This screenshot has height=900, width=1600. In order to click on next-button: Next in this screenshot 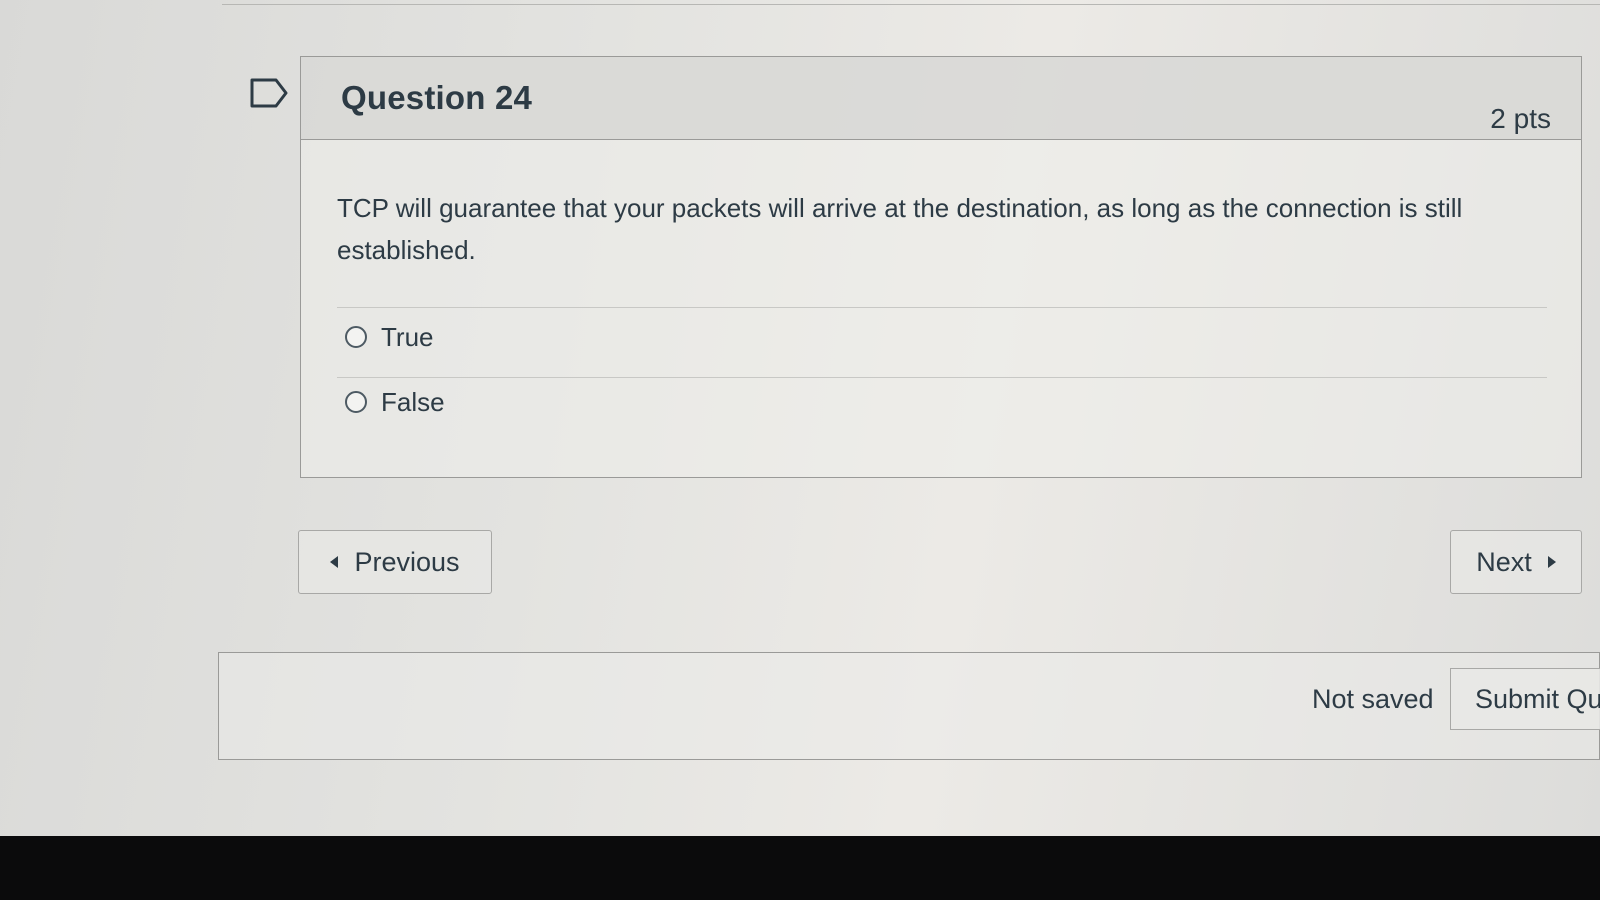, I will do `click(1516, 562)`.